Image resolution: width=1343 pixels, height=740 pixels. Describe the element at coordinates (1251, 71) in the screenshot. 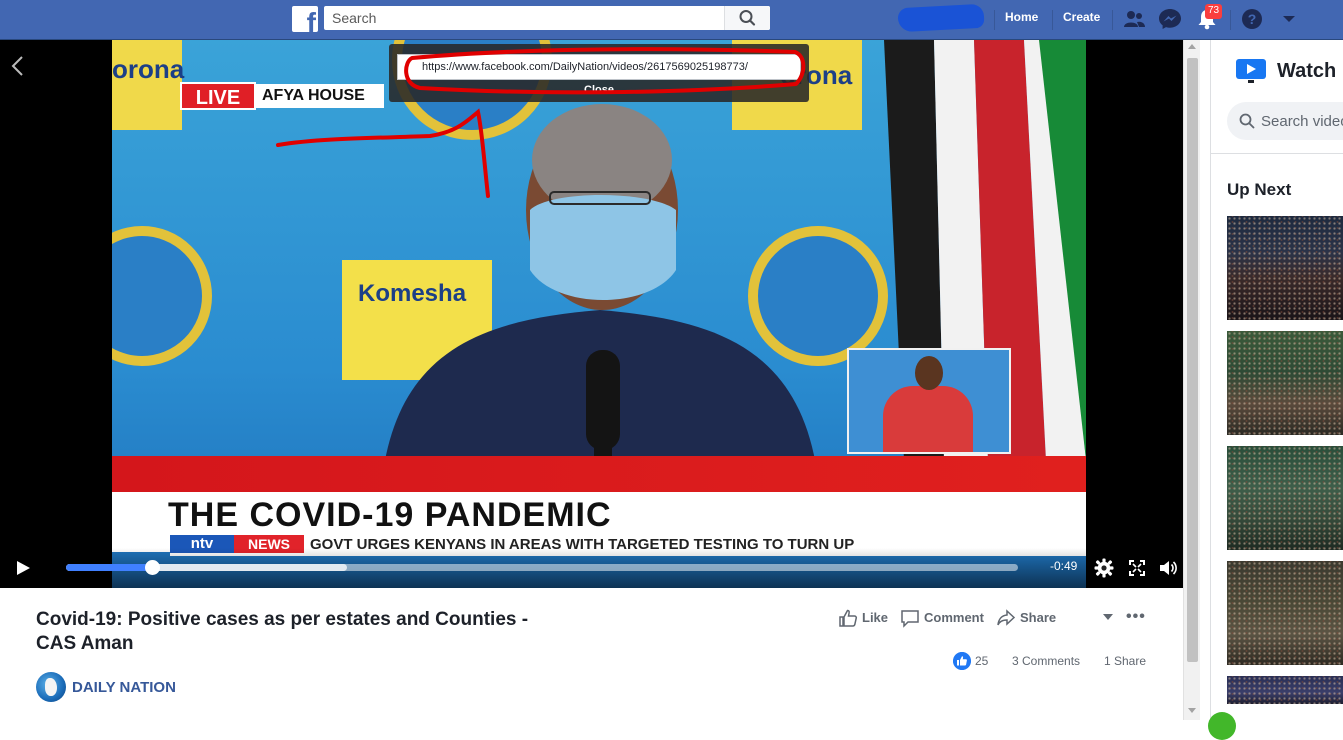

I see `watch-tv-icon` at that location.